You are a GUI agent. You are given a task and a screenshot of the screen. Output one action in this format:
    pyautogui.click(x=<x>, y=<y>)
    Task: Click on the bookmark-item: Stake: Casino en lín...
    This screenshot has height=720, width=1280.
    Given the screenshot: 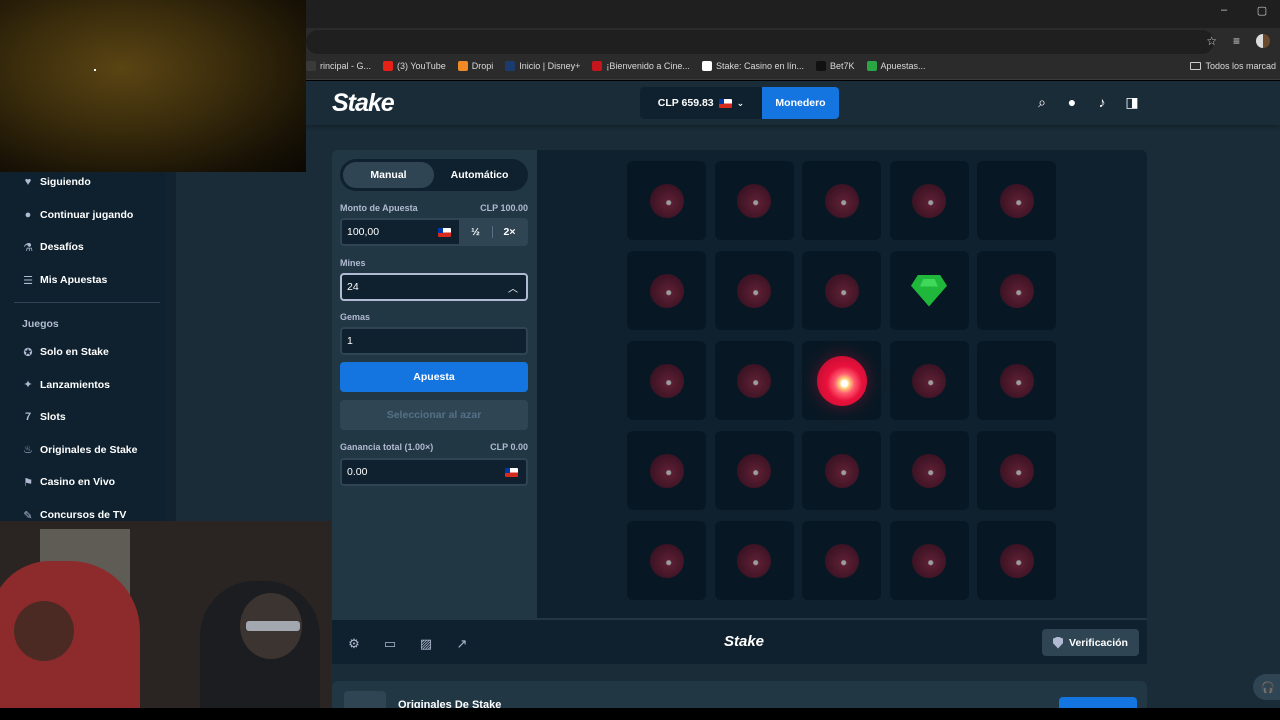 What is the action you would take?
    pyautogui.click(x=752, y=66)
    